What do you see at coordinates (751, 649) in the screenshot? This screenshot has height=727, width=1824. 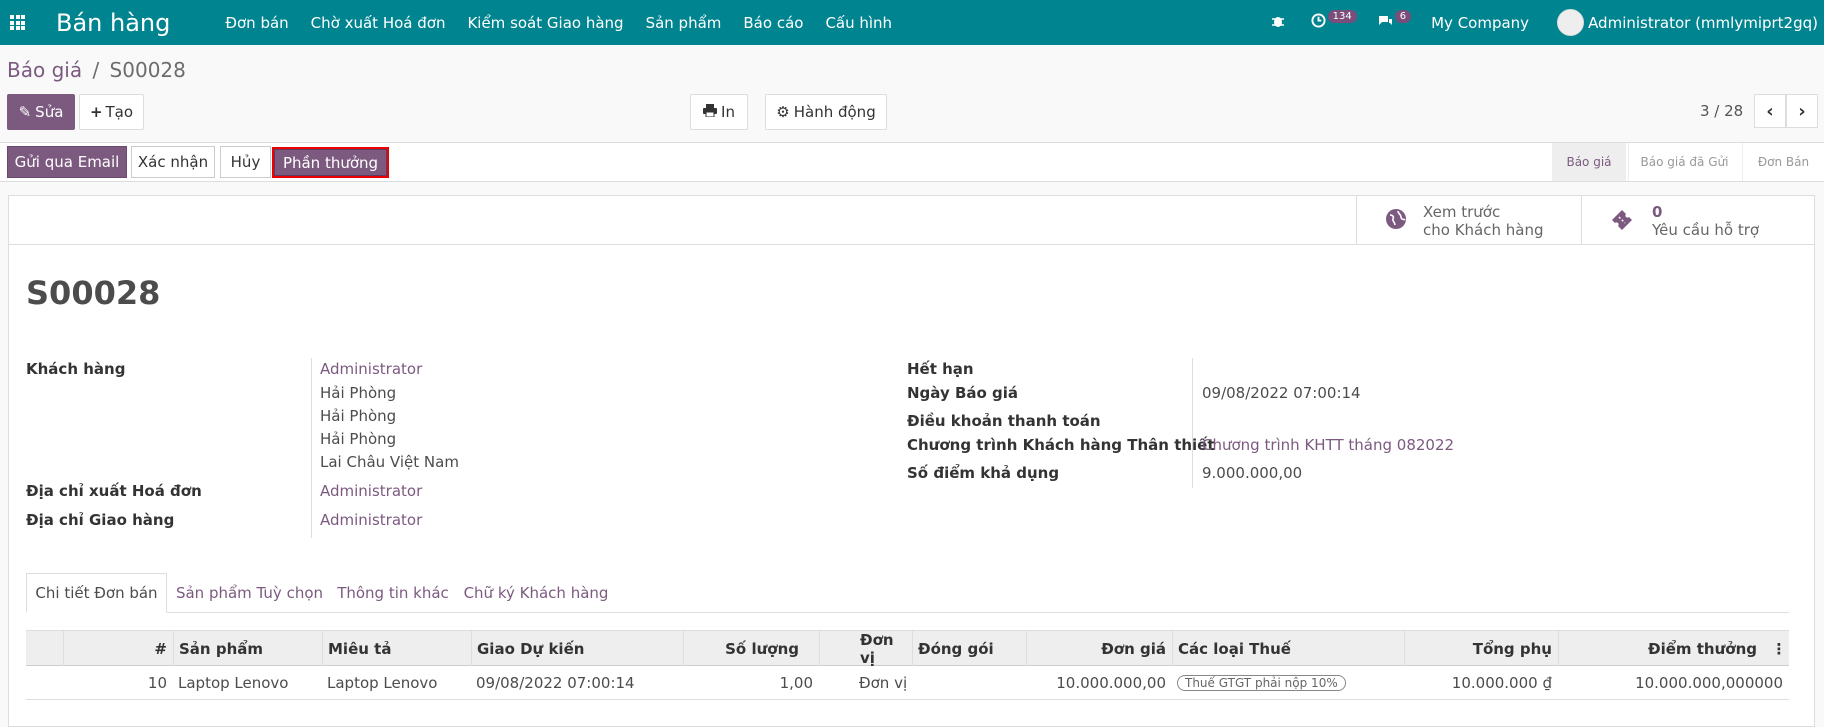 I see `column-header: Số lượng` at bounding box center [751, 649].